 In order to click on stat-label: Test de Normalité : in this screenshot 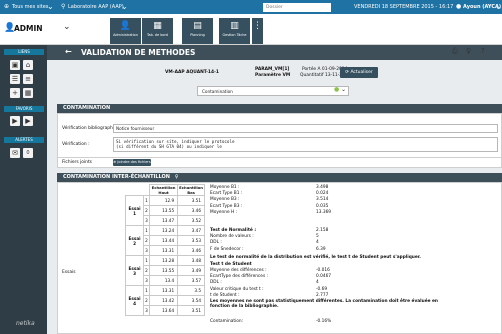, I will do `click(233, 230)`.